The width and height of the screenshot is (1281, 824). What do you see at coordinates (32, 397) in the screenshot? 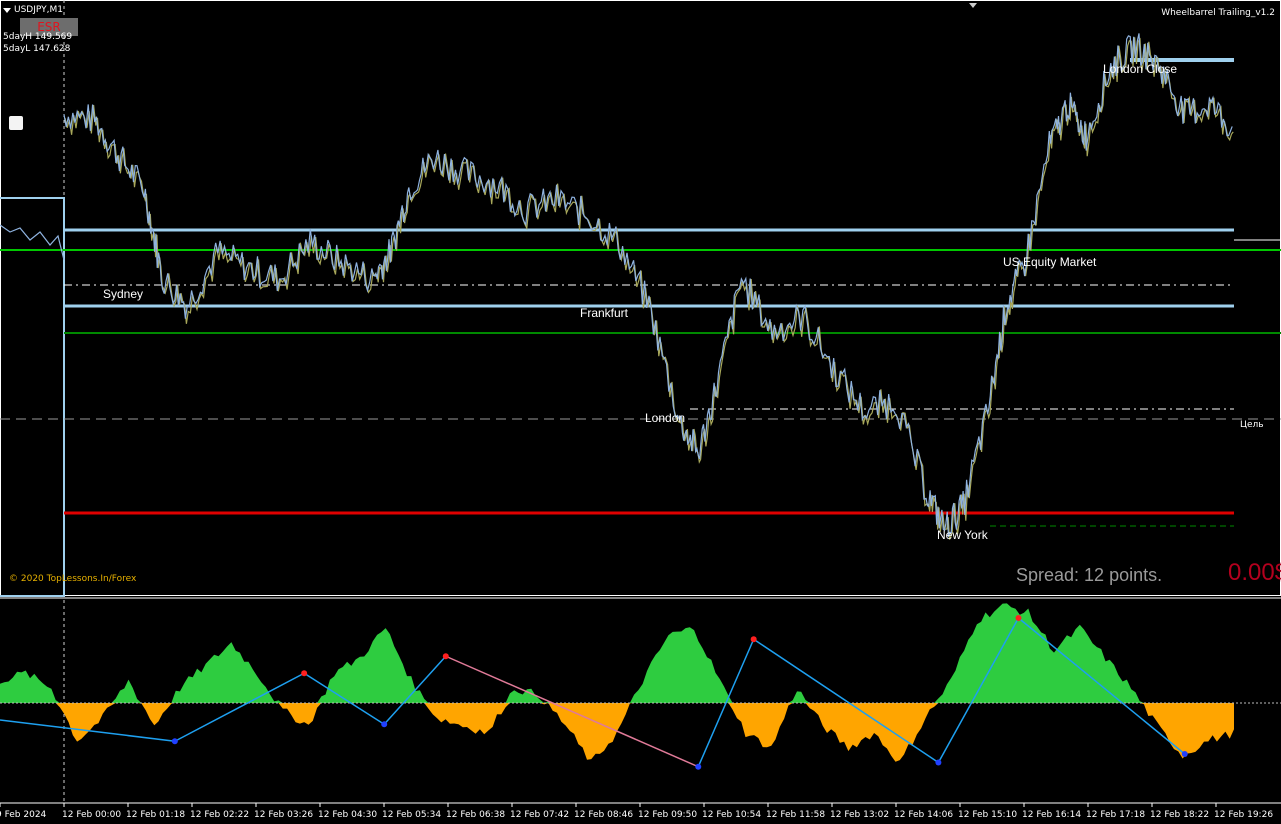
I see `previous-day-box` at bounding box center [32, 397].